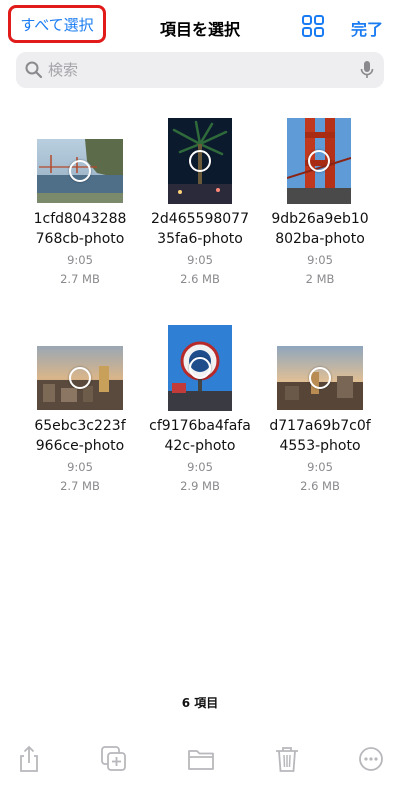 This screenshot has height=800, width=400. I want to click on file-item: 9db26a9eb10 802ba-photo 9:05 2 MB, so click(320, 210).